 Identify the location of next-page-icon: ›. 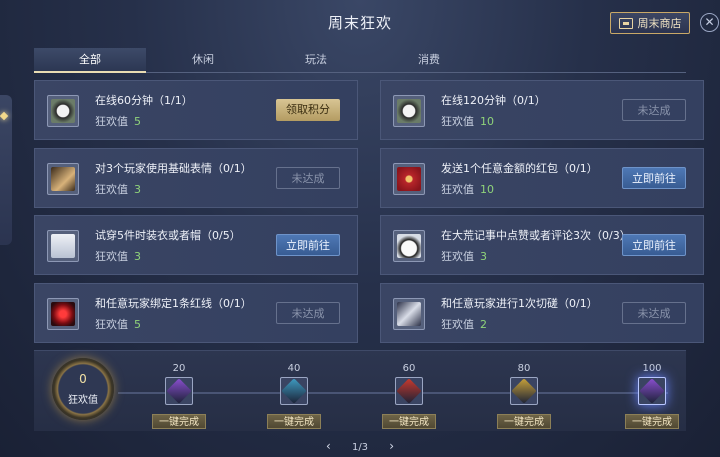
(391, 446).